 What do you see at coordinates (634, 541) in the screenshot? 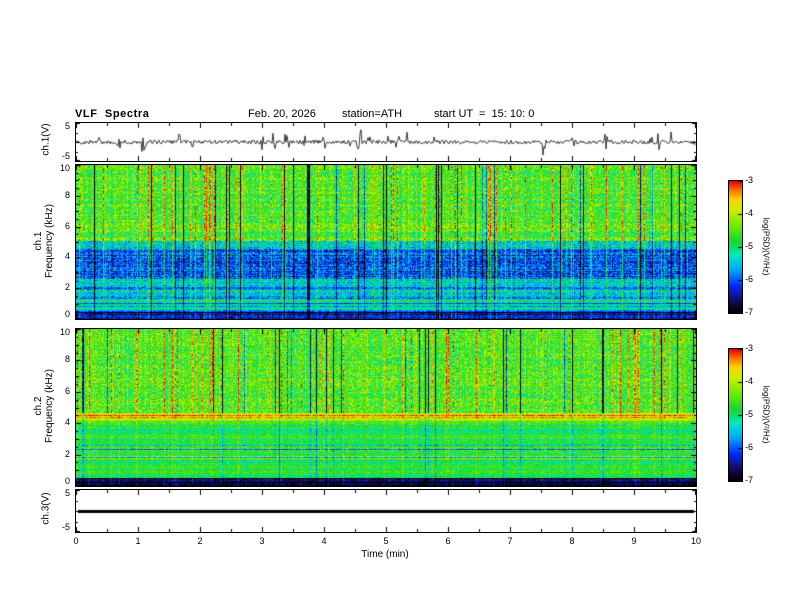
I see `x-tick-label: 9` at bounding box center [634, 541].